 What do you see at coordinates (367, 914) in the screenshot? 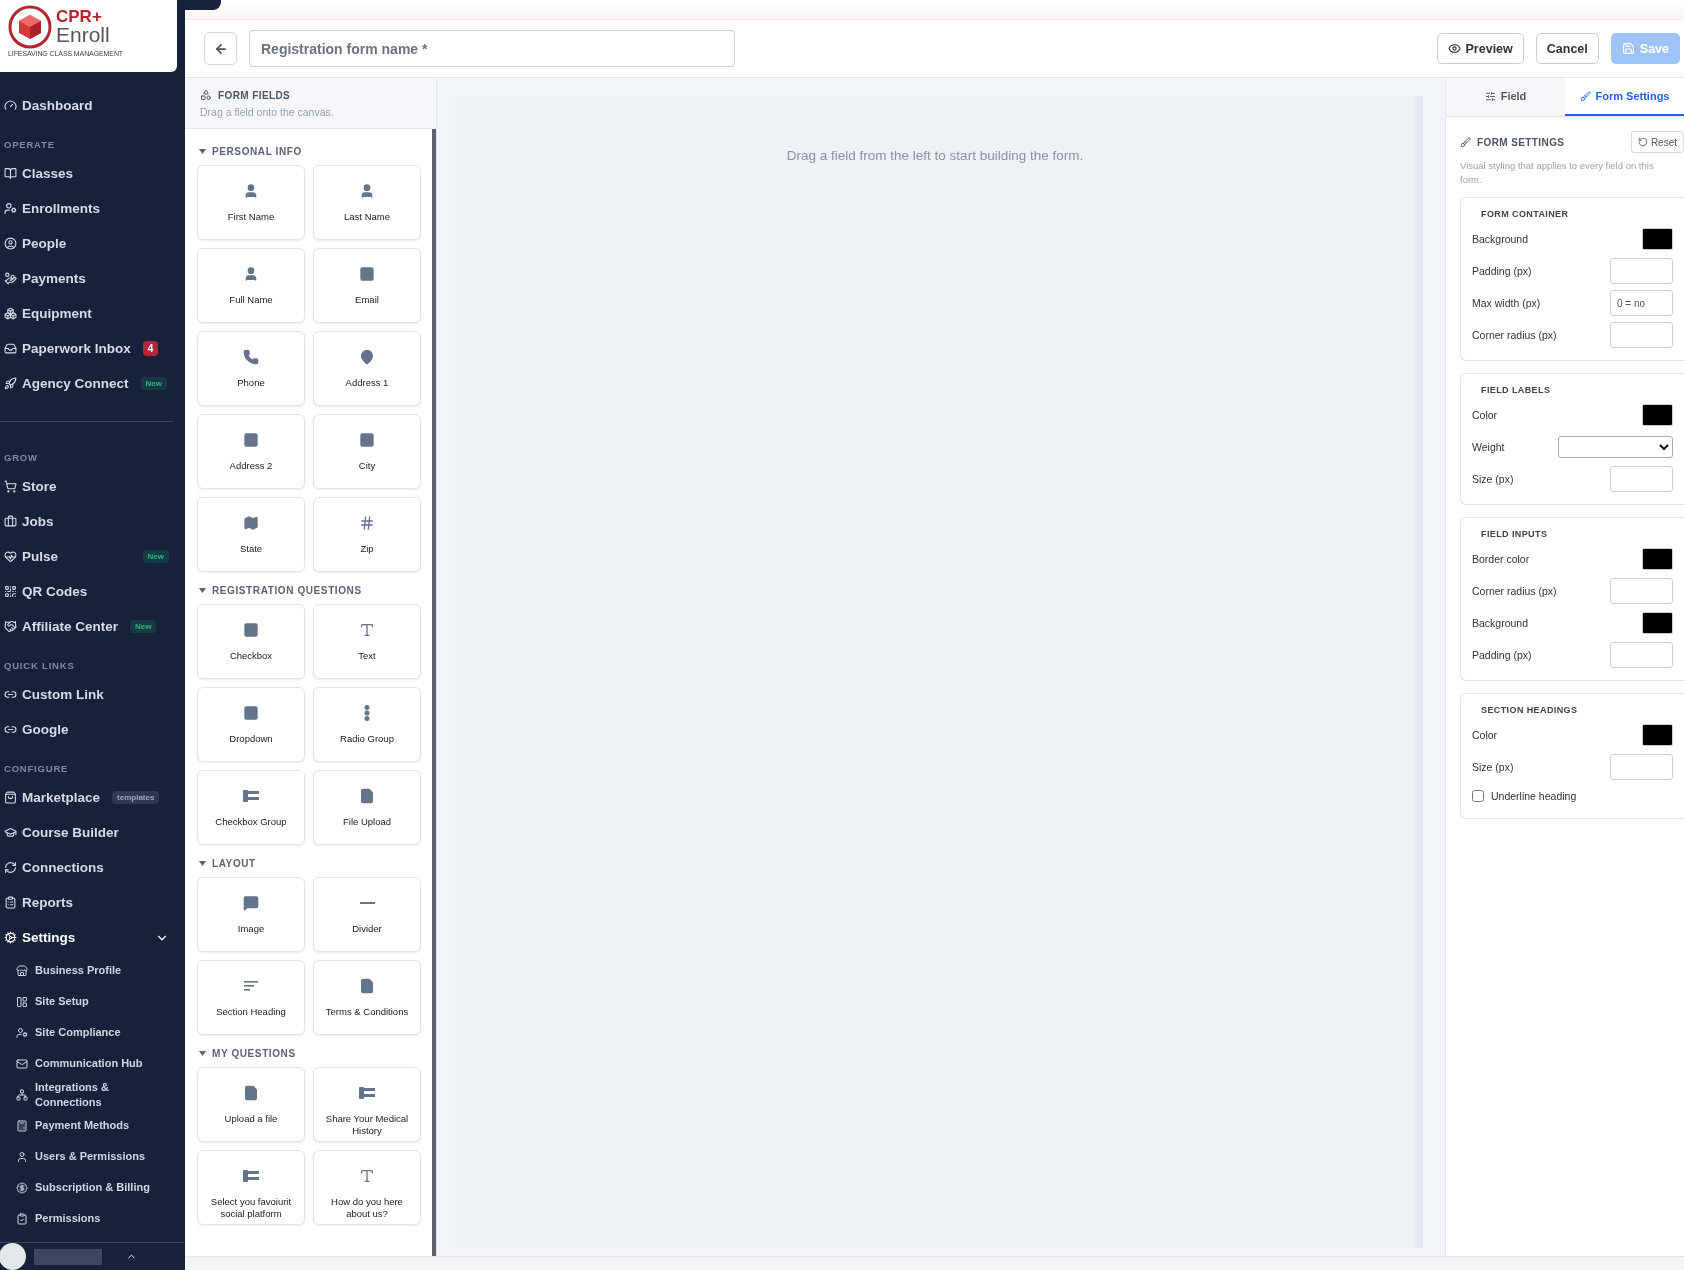
I see `field-card: Divider` at bounding box center [367, 914].